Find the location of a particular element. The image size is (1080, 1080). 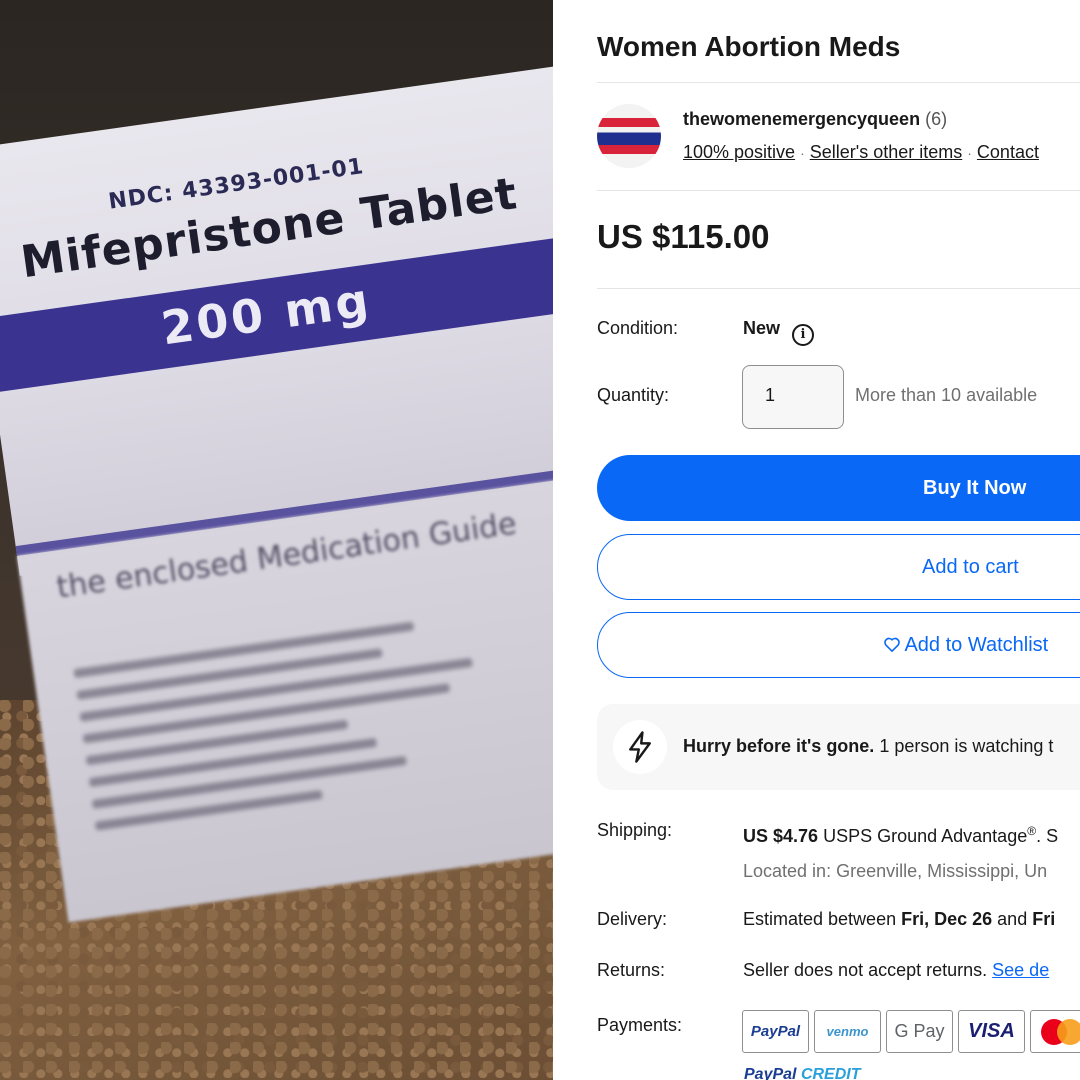

quantity-input: 1 is located at coordinates (793, 397).